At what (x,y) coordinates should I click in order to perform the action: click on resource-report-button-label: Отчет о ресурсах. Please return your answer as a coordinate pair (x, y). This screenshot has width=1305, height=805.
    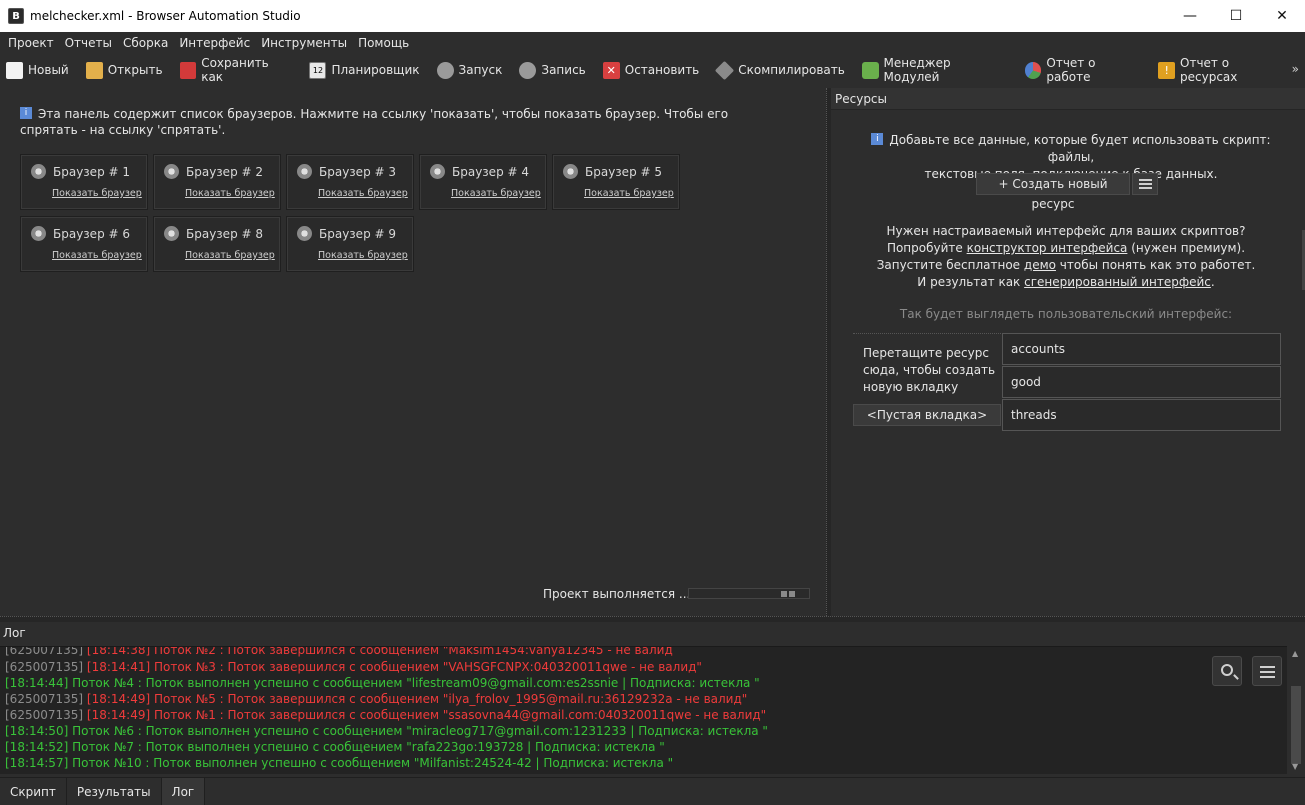
    Looking at the image, I should click on (1209, 70).